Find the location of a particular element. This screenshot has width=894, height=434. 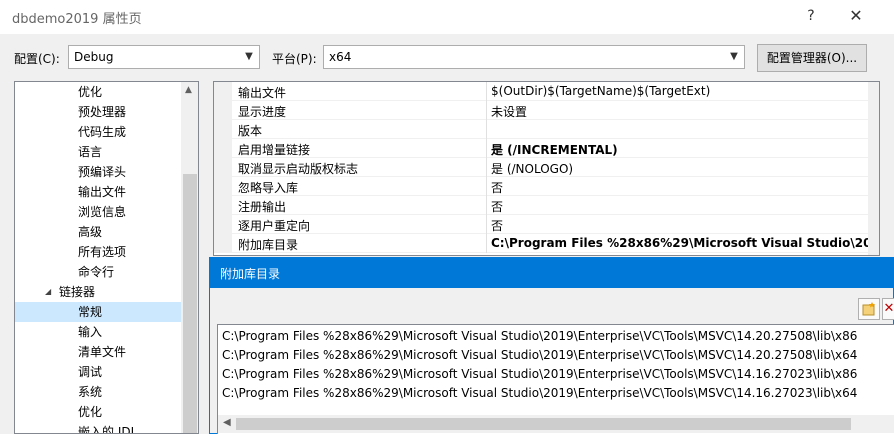

property-name: 输出文件 is located at coordinates (262, 93).